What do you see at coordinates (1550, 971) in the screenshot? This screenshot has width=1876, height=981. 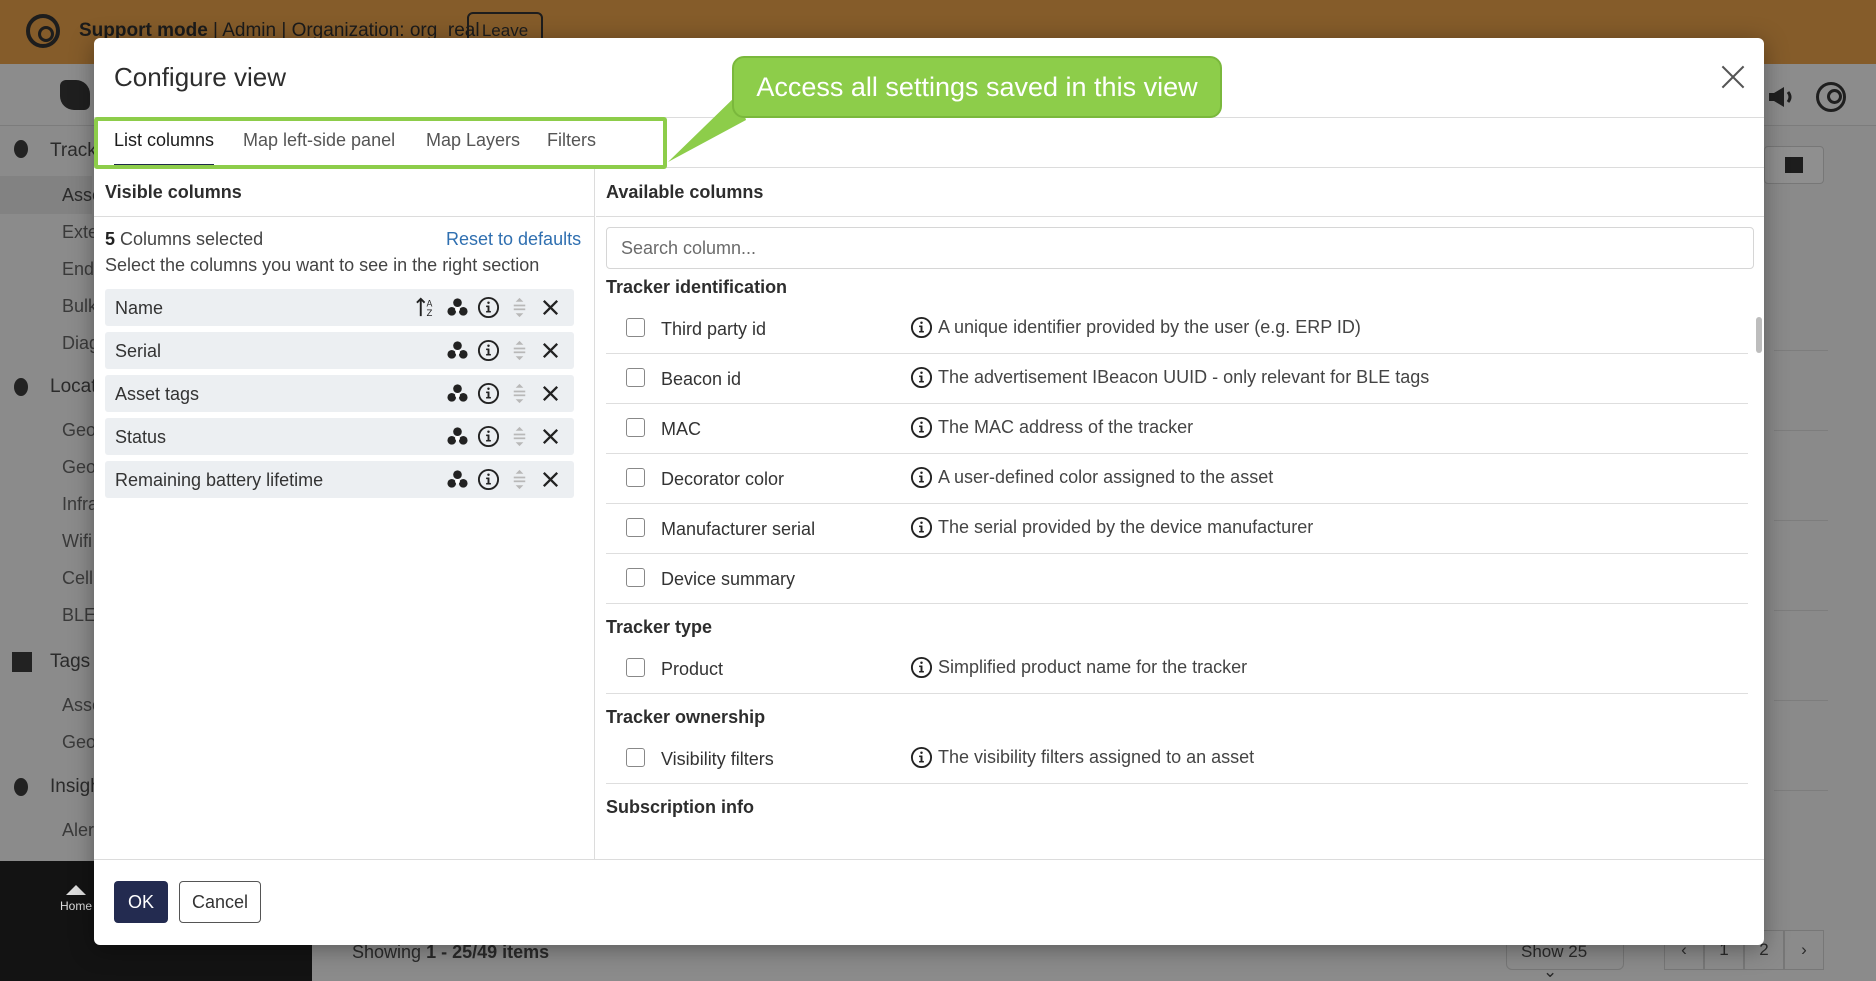 I see `chevron-down-icon: ⌄` at bounding box center [1550, 971].